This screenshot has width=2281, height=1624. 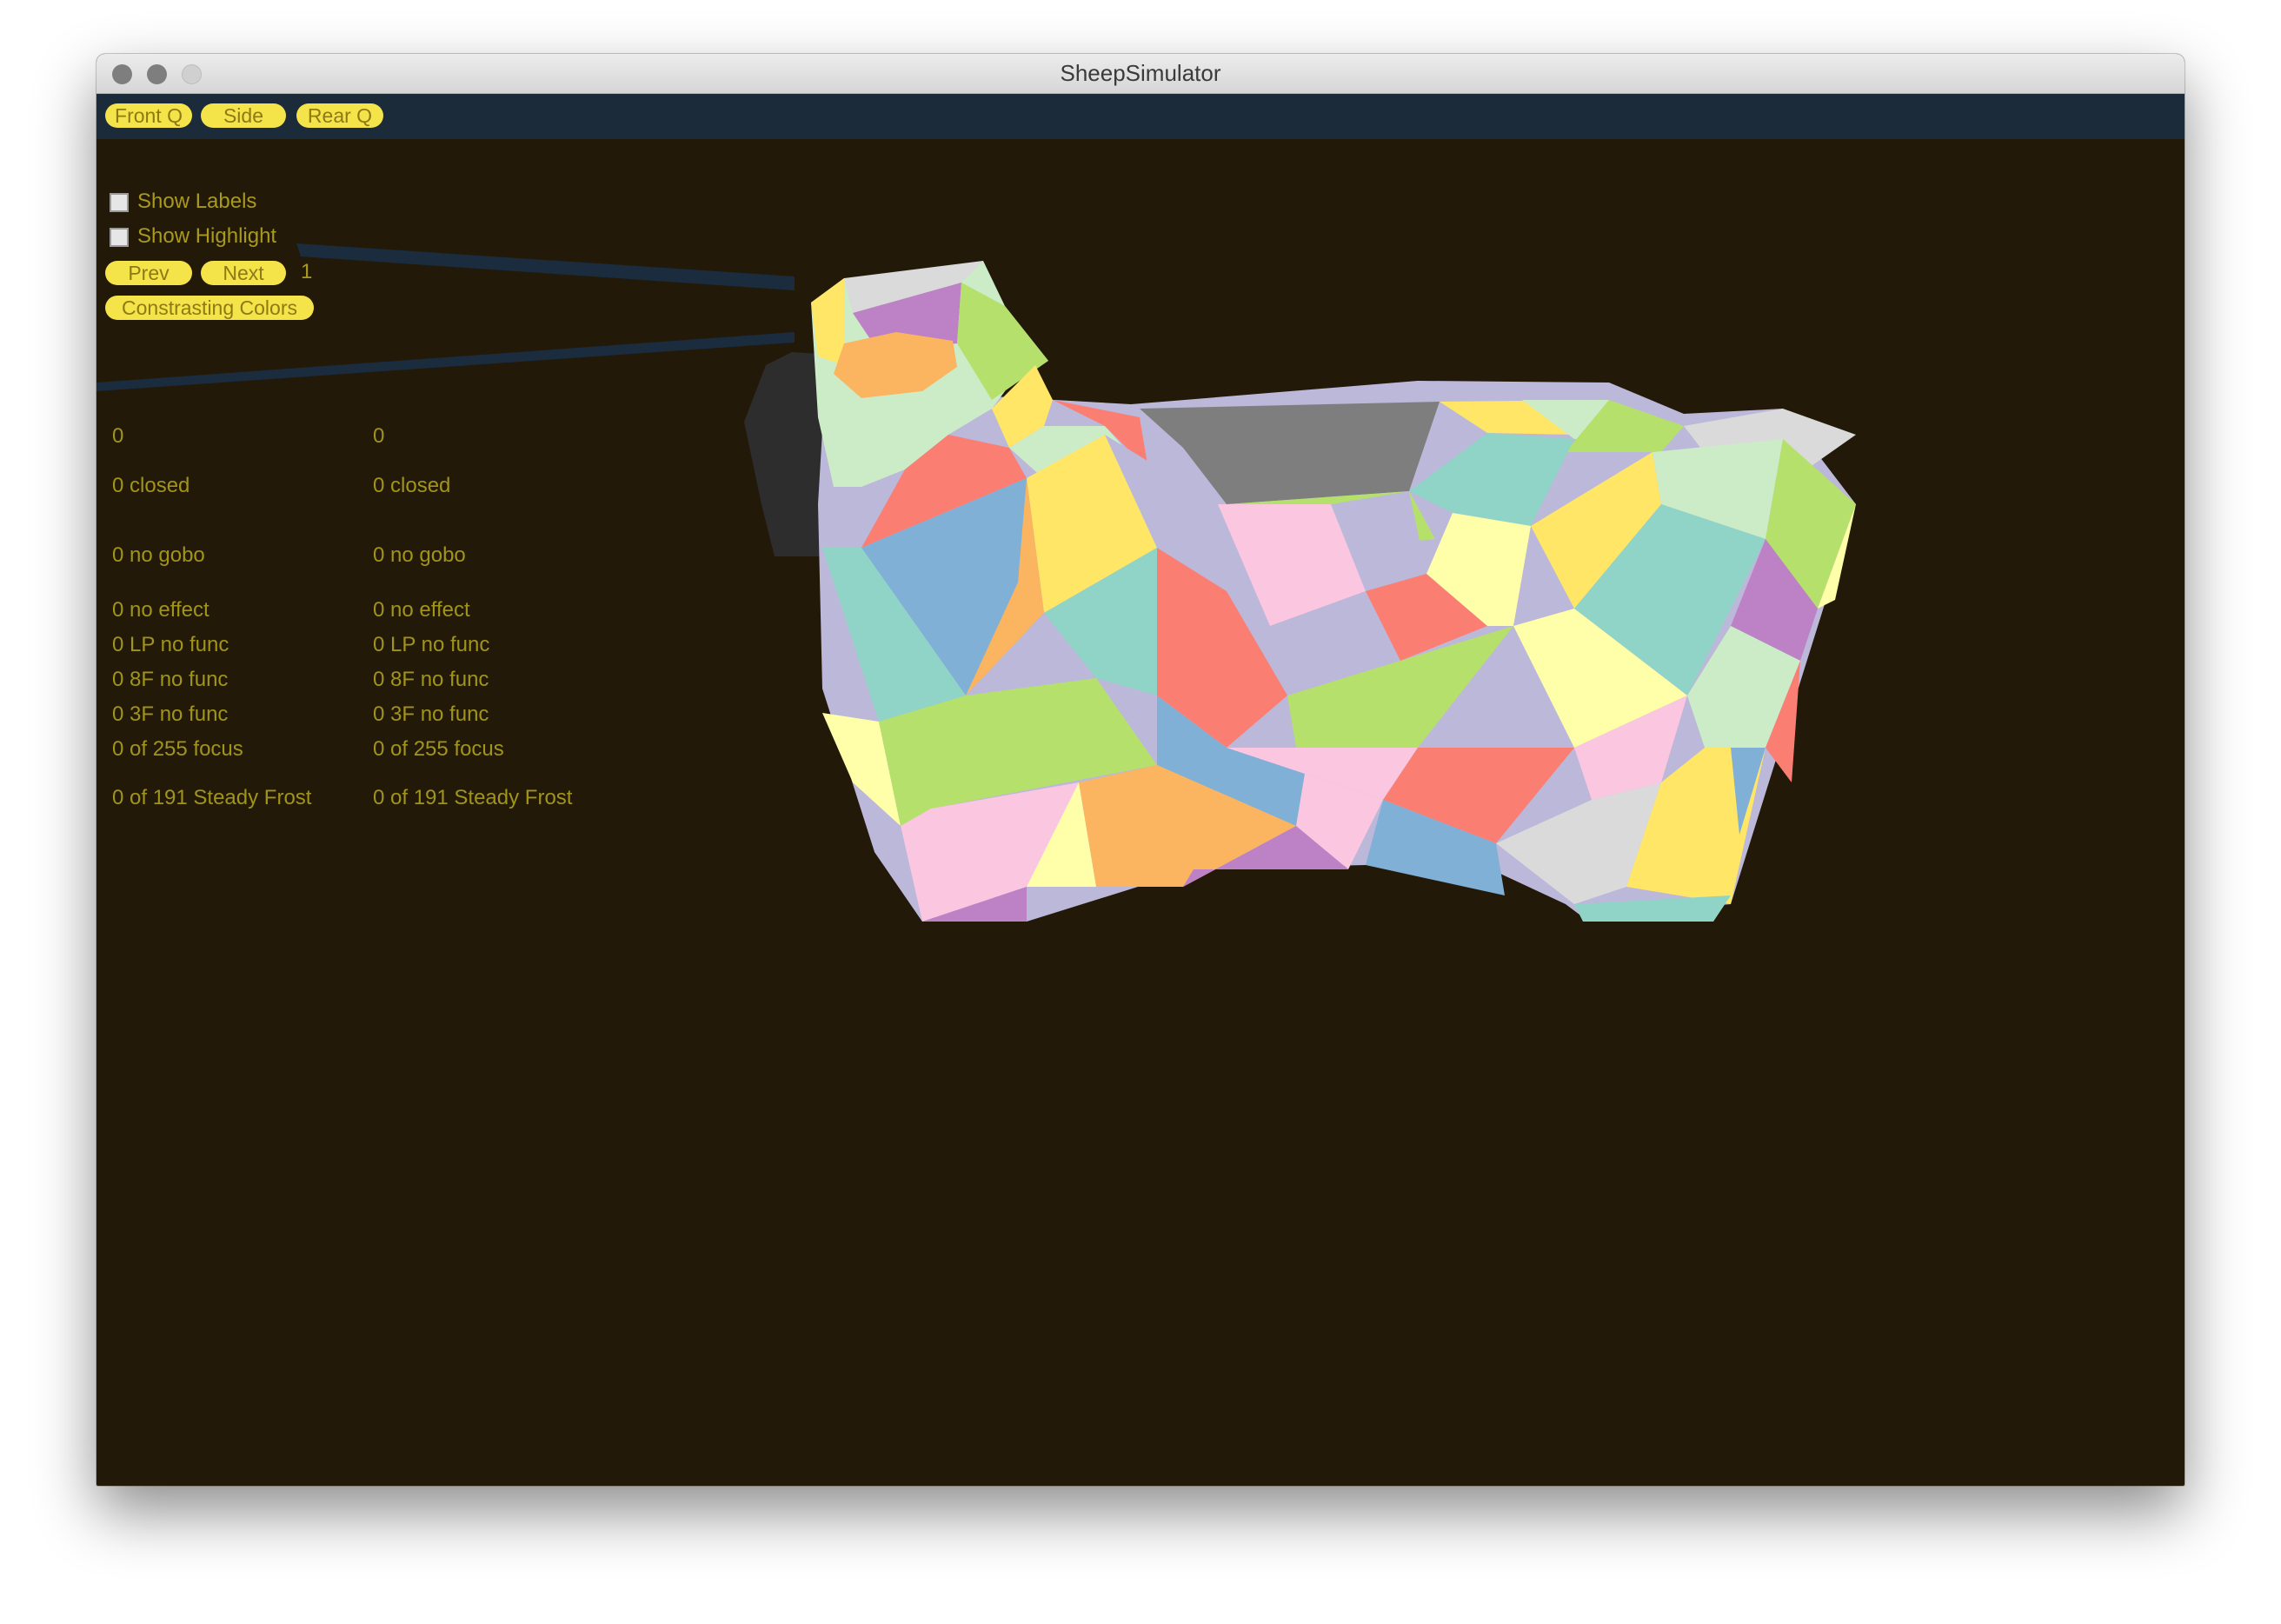 I want to click on left-fixture-effect: 0 no effect, so click(x=160, y=610).